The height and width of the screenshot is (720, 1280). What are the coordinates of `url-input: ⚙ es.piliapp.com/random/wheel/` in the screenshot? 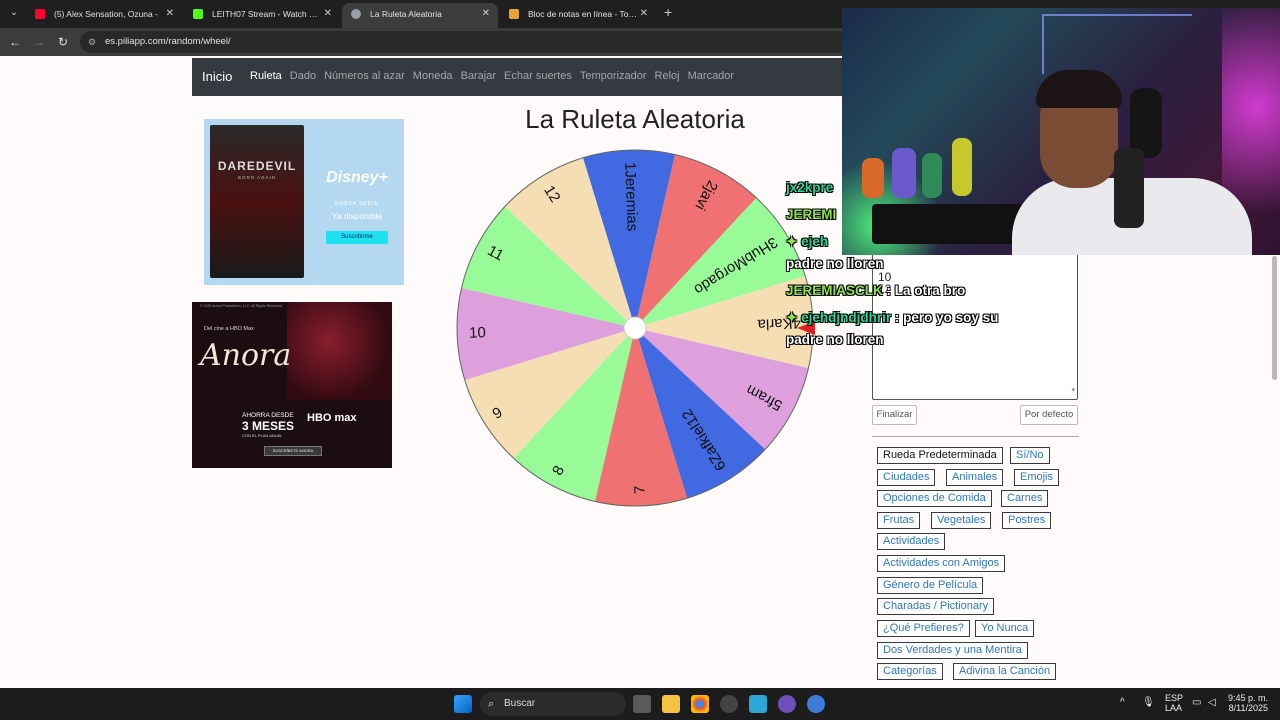 It's located at (465, 42).